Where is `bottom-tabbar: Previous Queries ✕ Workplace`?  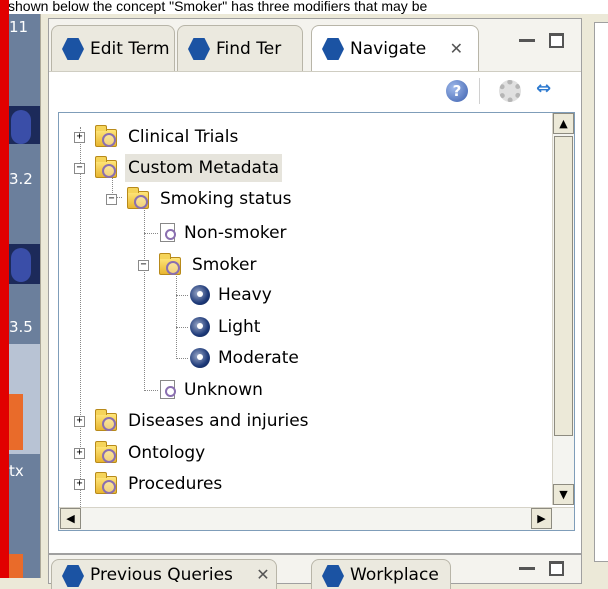
bottom-tabbar: Previous Queries ✕ Workplace is located at coordinates (315, 571).